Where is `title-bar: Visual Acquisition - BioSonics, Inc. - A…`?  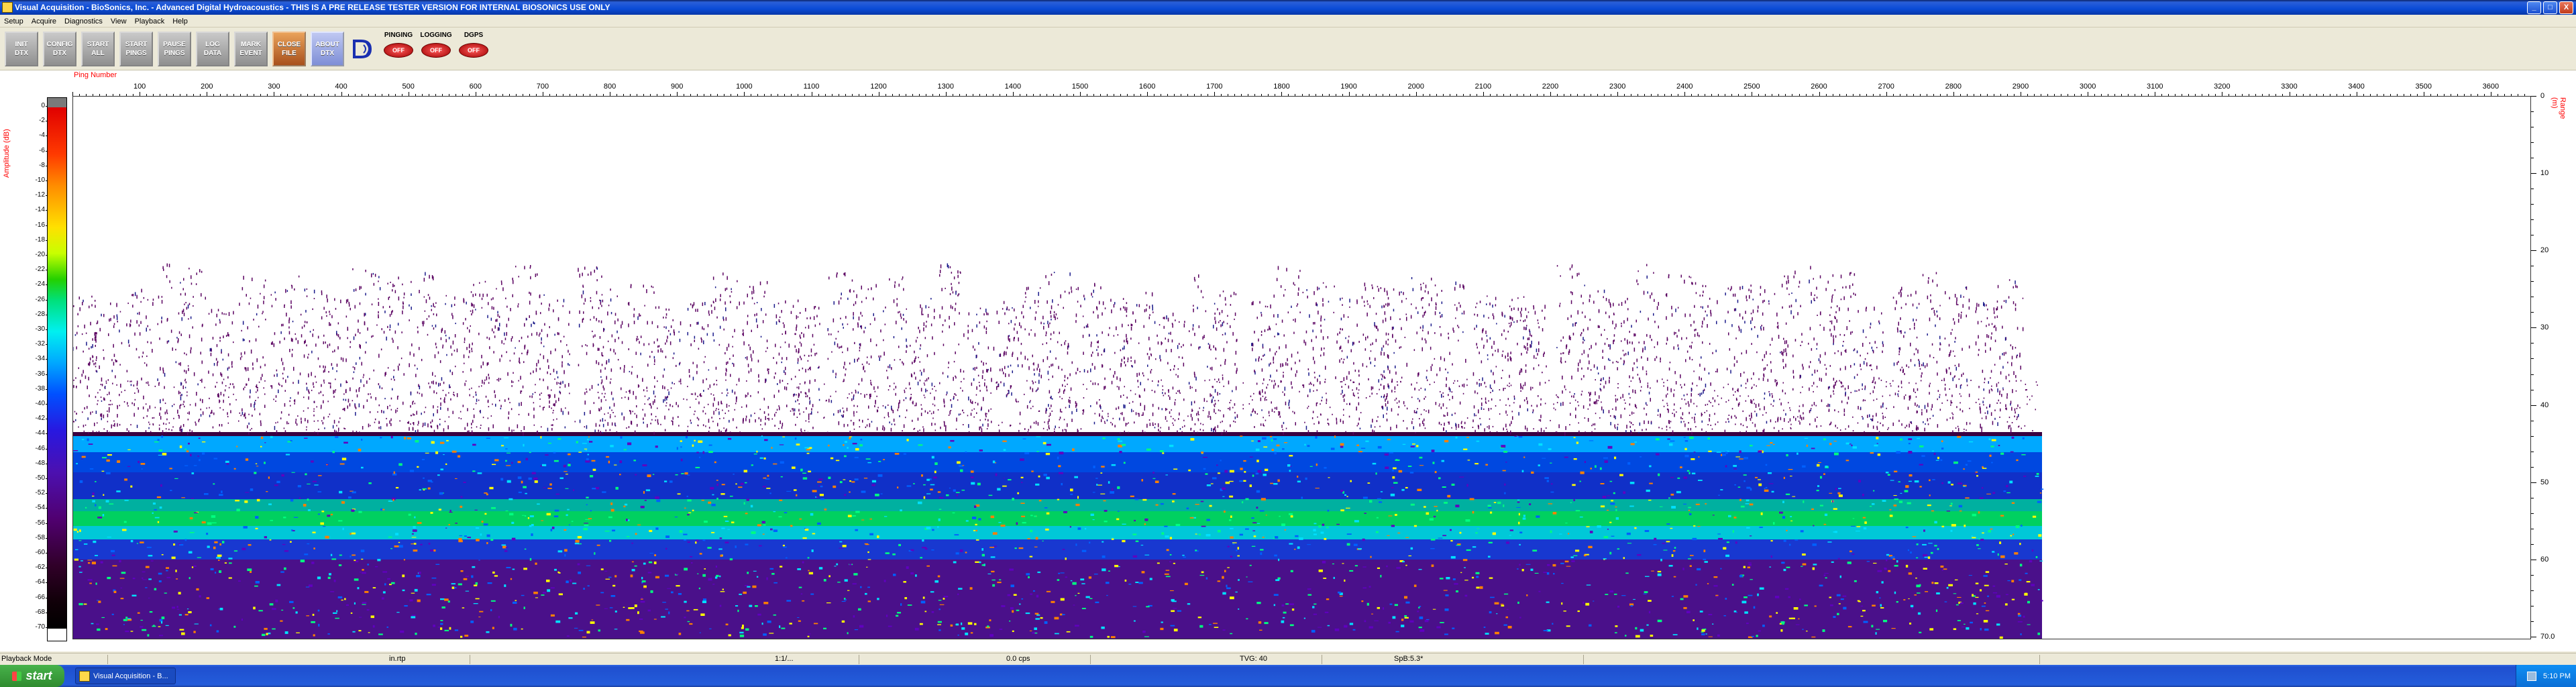 title-bar: Visual Acquisition - BioSonics, Inc. - A… is located at coordinates (1288, 8).